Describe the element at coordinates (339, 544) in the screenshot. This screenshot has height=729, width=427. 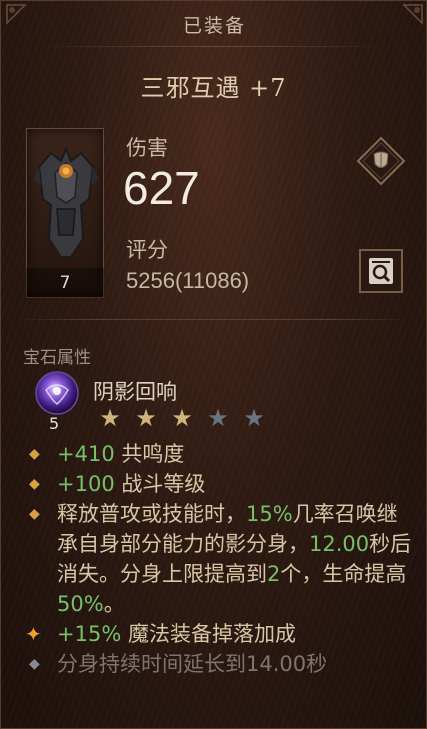
I see `property-value: 12.00` at that location.